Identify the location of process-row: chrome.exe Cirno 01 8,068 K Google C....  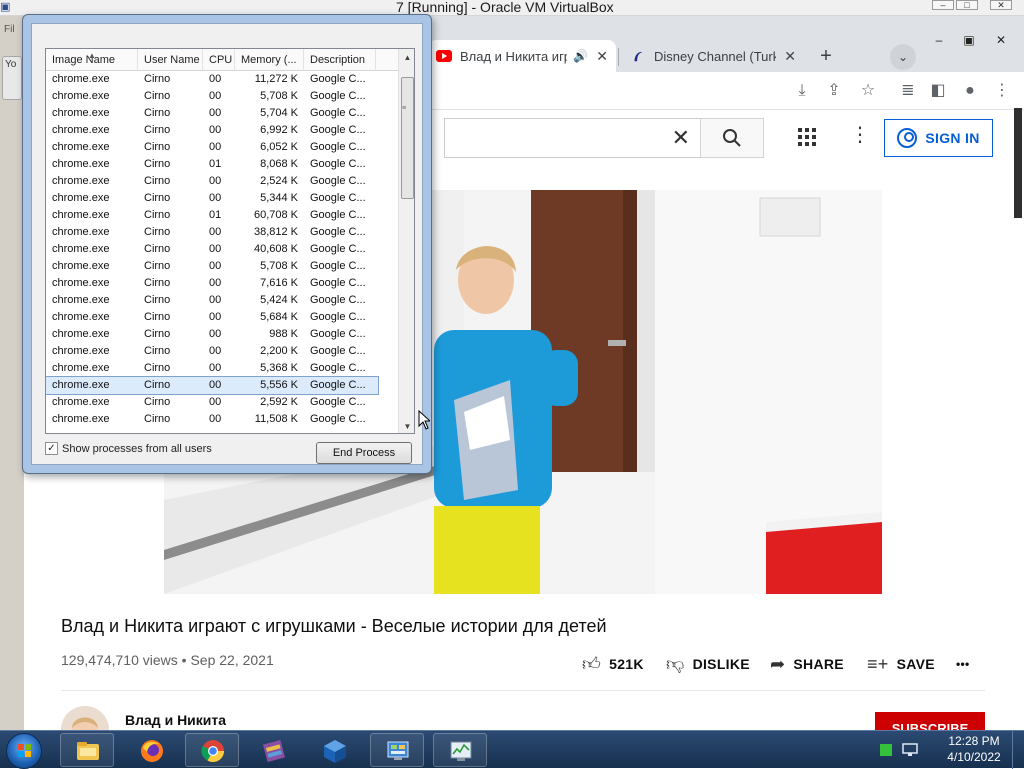
(222, 164).